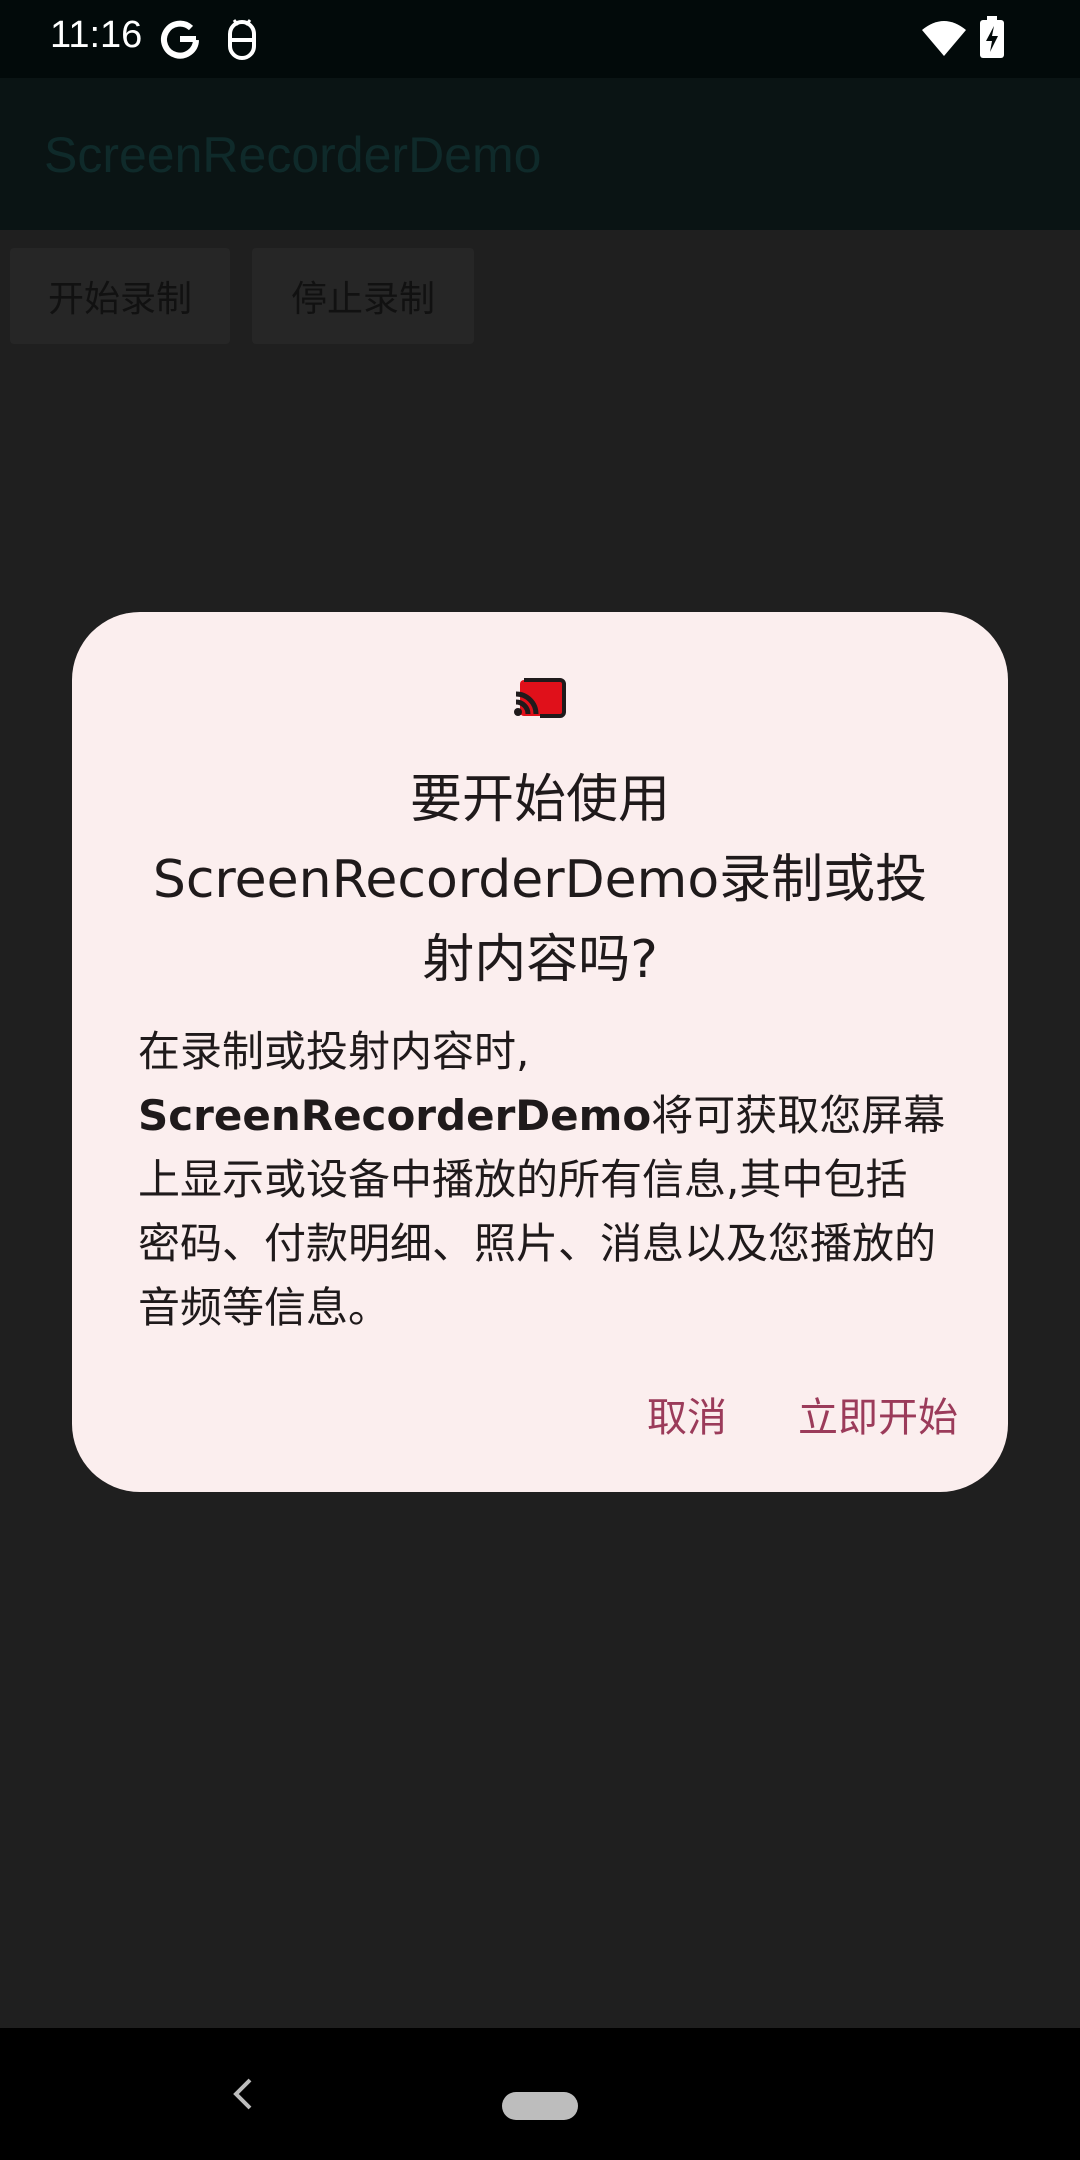 This screenshot has height=2160, width=1080. What do you see at coordinates (992, 37) in the screenshot?
I see `battery-charging-icon` at bounding box center [992, 37].